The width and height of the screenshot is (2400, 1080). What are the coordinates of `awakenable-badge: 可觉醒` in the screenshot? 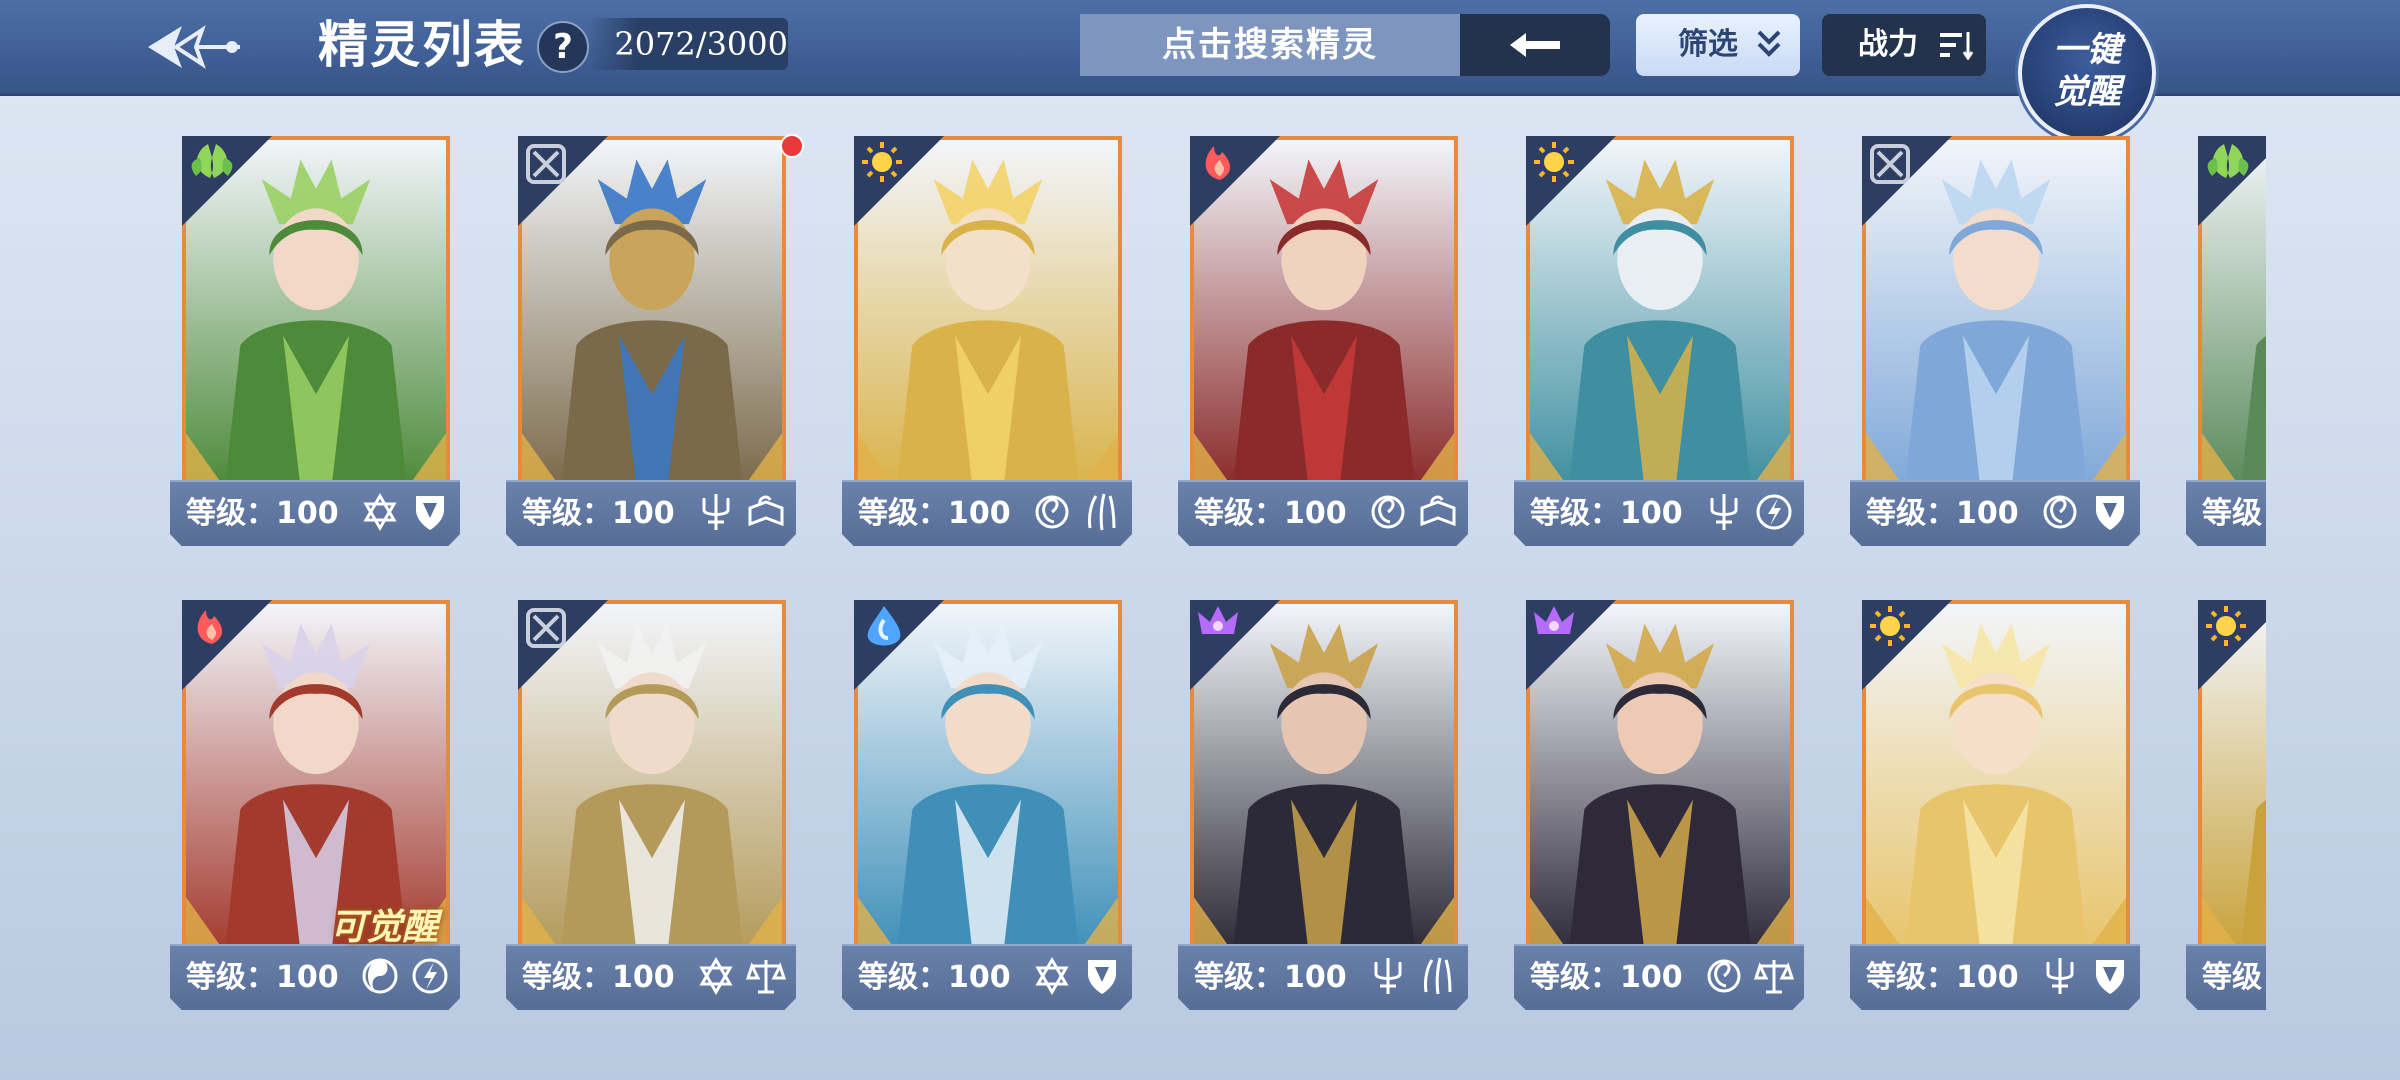 It's located at (384, 927).